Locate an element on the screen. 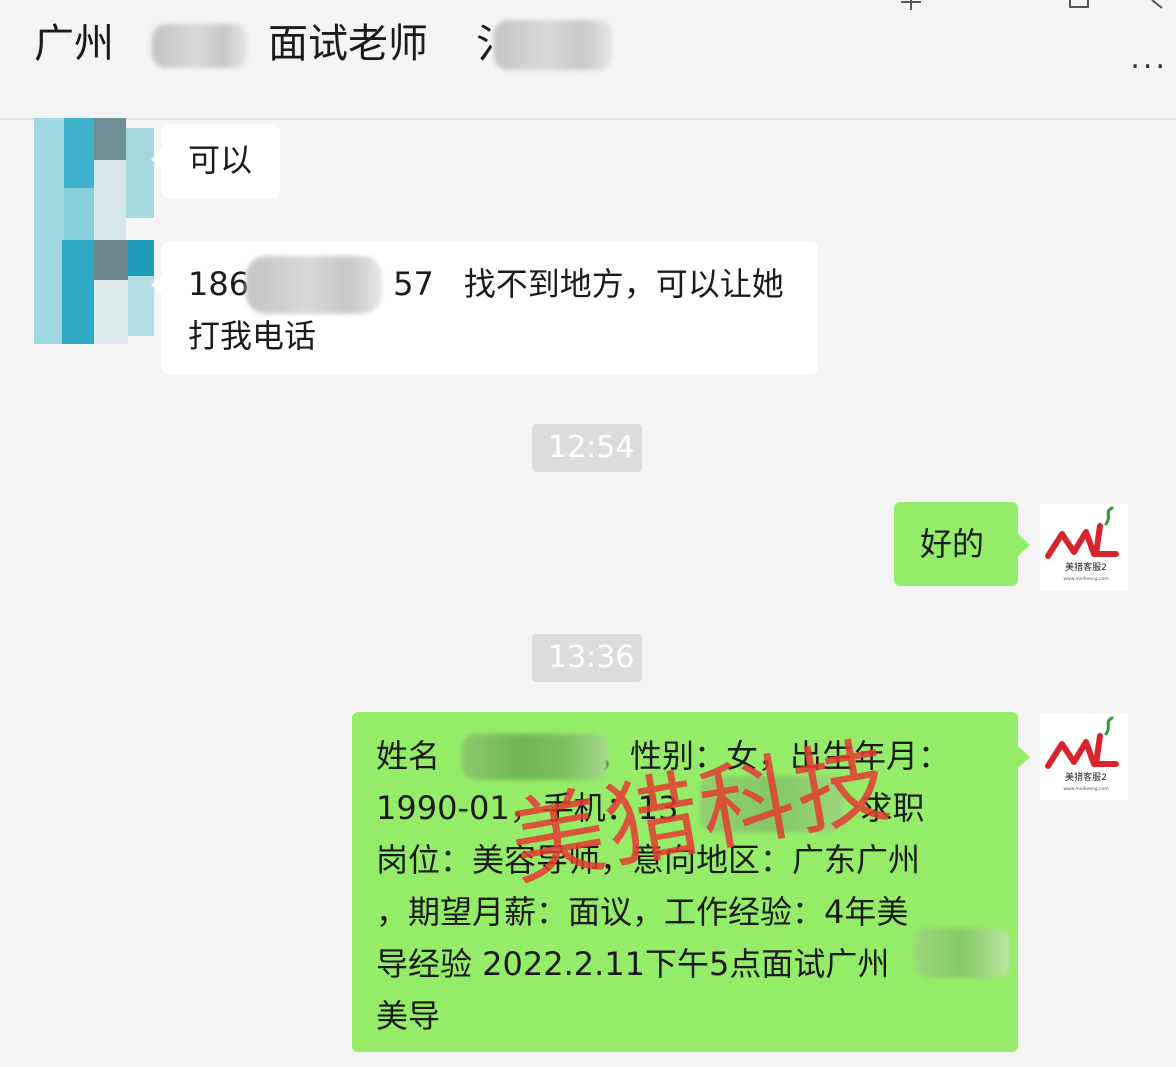  message-bubble-sent: 好的 is located at coordinates (956, 544).